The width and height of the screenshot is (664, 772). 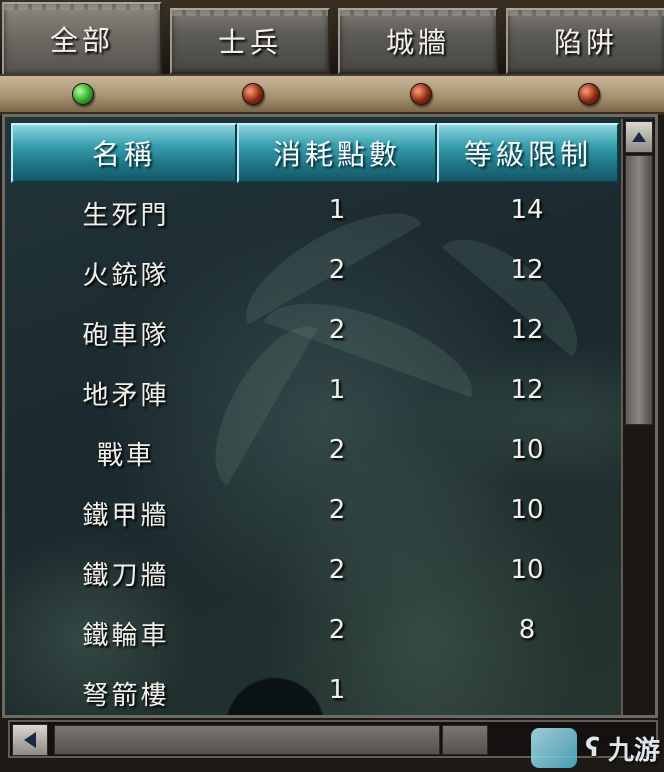 I want to click on scroll-left-button, so click(x=30, y=740).